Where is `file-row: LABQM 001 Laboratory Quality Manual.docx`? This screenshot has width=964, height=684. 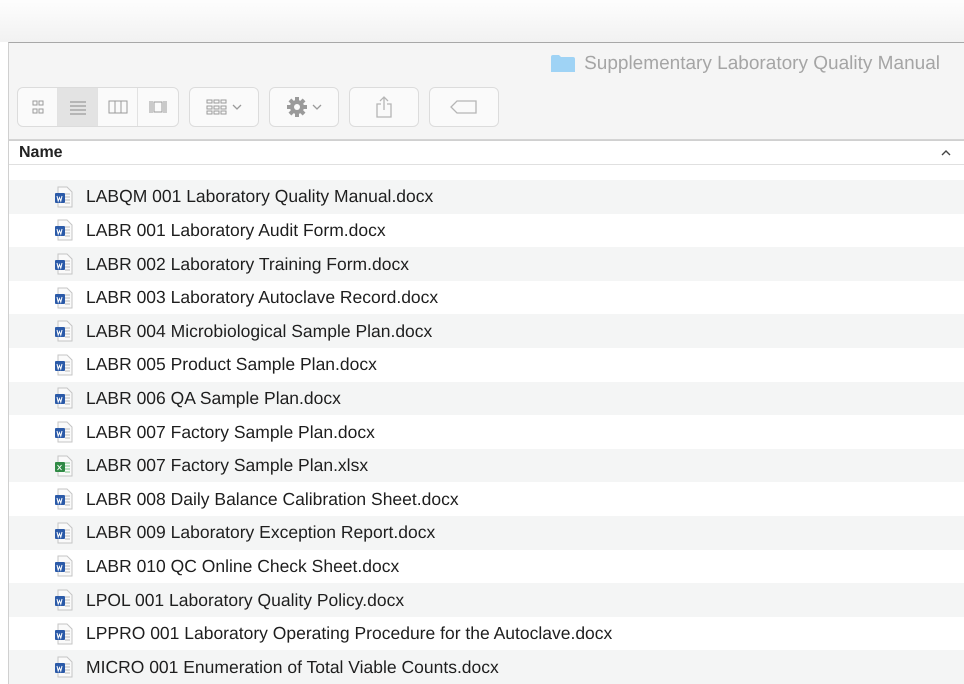
file-row: LABQM 001 Laboratory Quality Manual.docx is located at coordinates (486, 197).